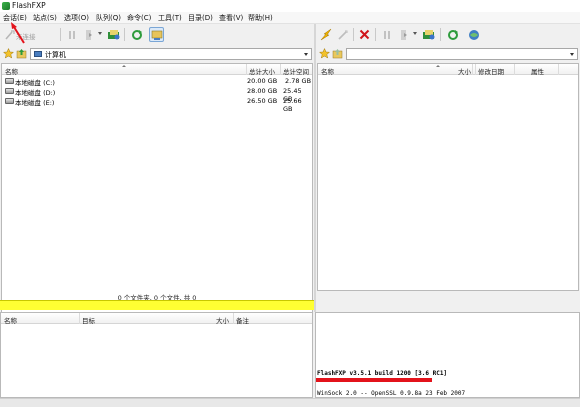 This screenshot has width=580, height=407. What do you see at coordinates (157, 104) in the screenshot?
I see `list-item: 本地磁盘 (E:) 26.50 GB 25.66 GB` at bounding box center [157, 104].